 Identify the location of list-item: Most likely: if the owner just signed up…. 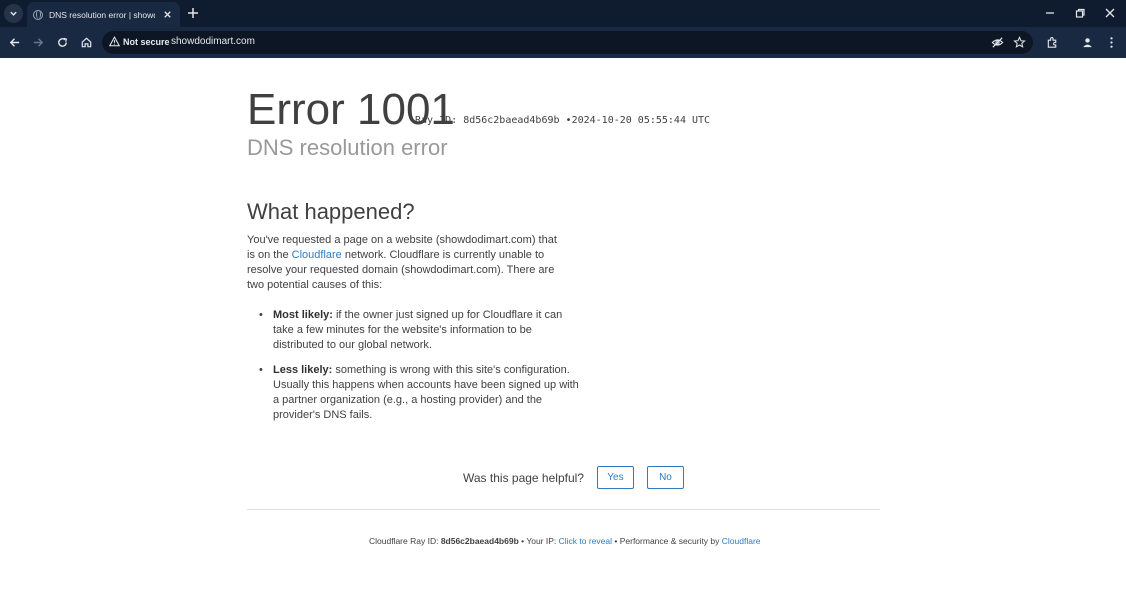
(419, 330).